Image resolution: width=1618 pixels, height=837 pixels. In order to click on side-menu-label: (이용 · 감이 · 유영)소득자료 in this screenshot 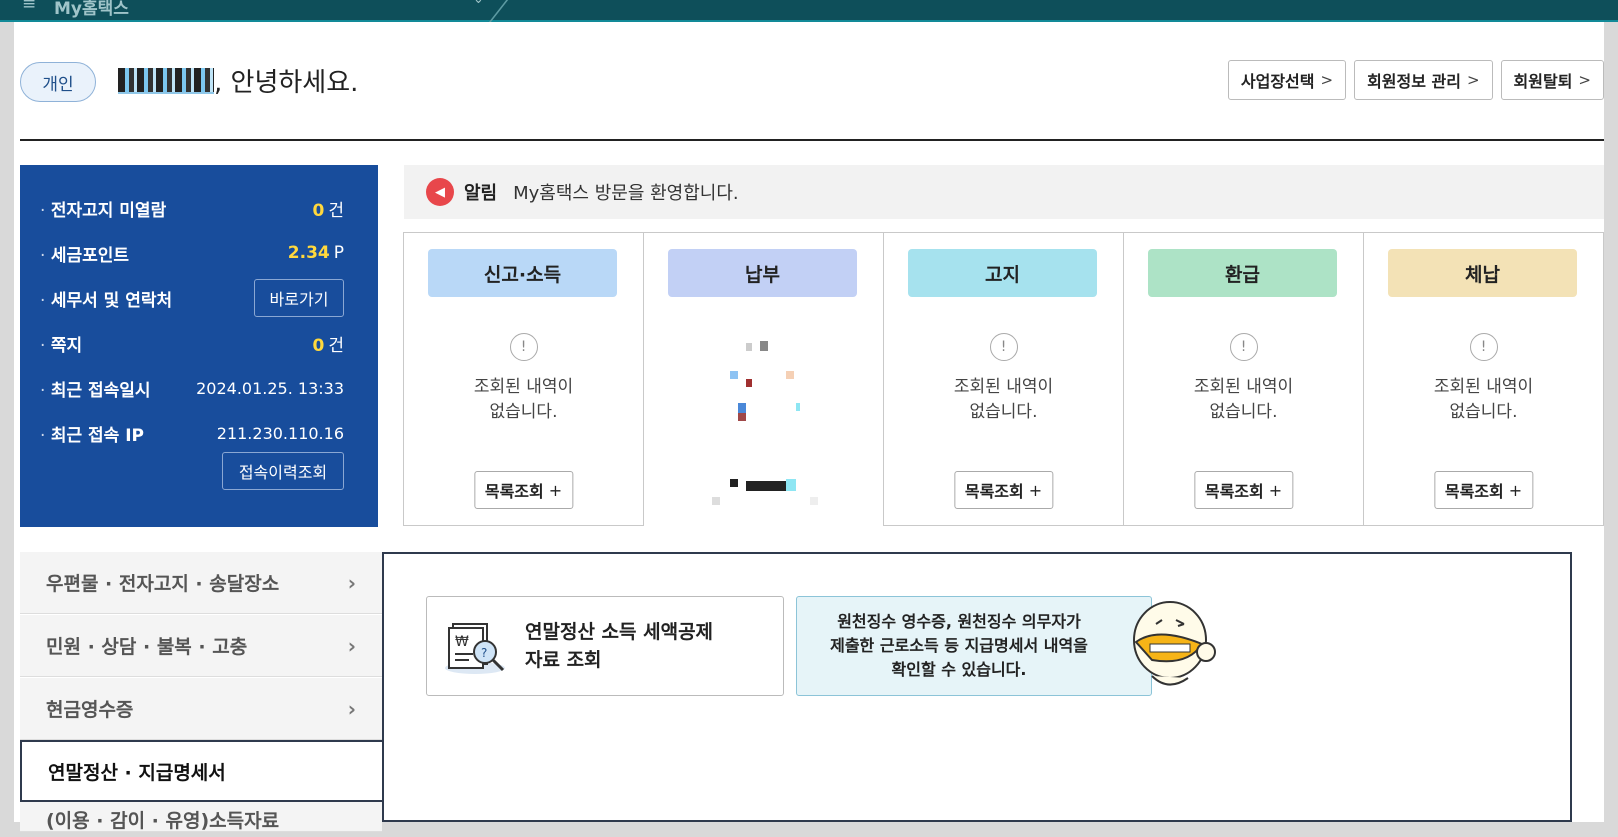, I will do `click(163, 821)`.